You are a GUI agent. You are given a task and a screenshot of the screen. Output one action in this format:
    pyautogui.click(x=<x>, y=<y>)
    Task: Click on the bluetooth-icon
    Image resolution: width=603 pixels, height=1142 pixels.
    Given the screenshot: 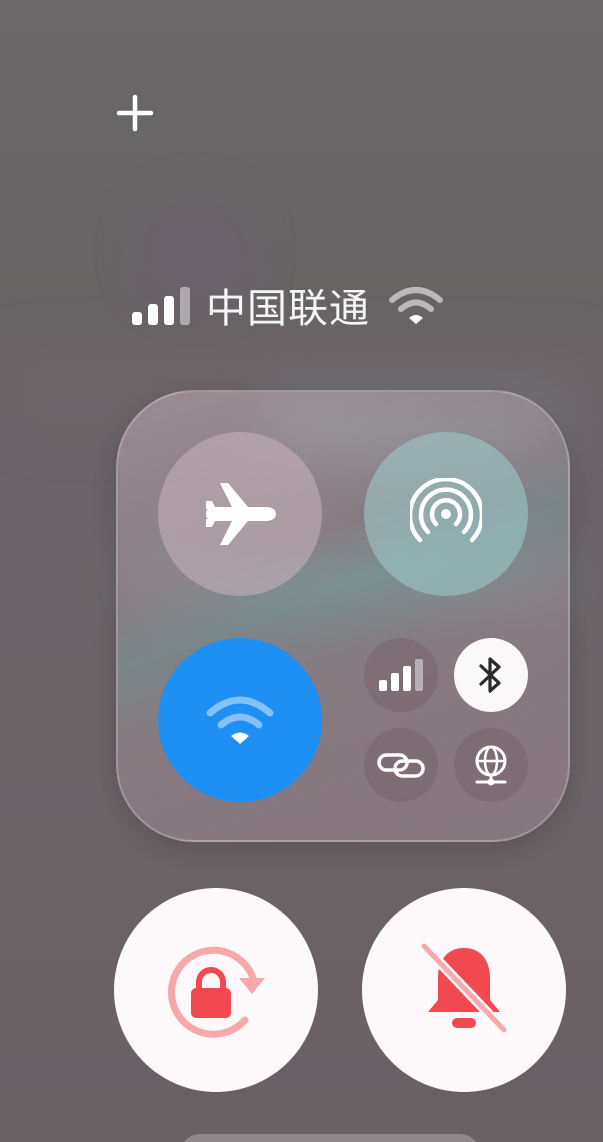 What is the action you would take?
    pyautogui.click(x=490, y=675)
    